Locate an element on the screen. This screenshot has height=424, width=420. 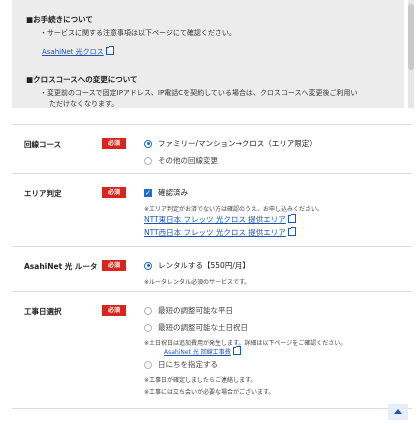
area-note: ※エリア判定がお済でない方は確認のうえ、お申し込みください。 is located at coordinates (234, 209).